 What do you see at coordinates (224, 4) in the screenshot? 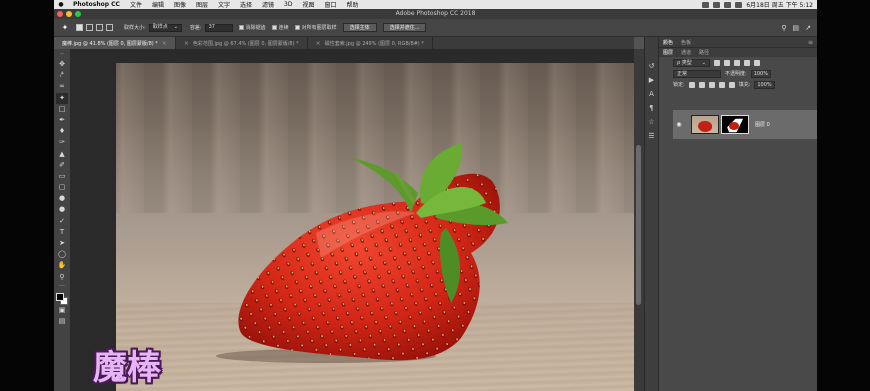
I see `menu-type: 文字` at bounding box center [224, 4].